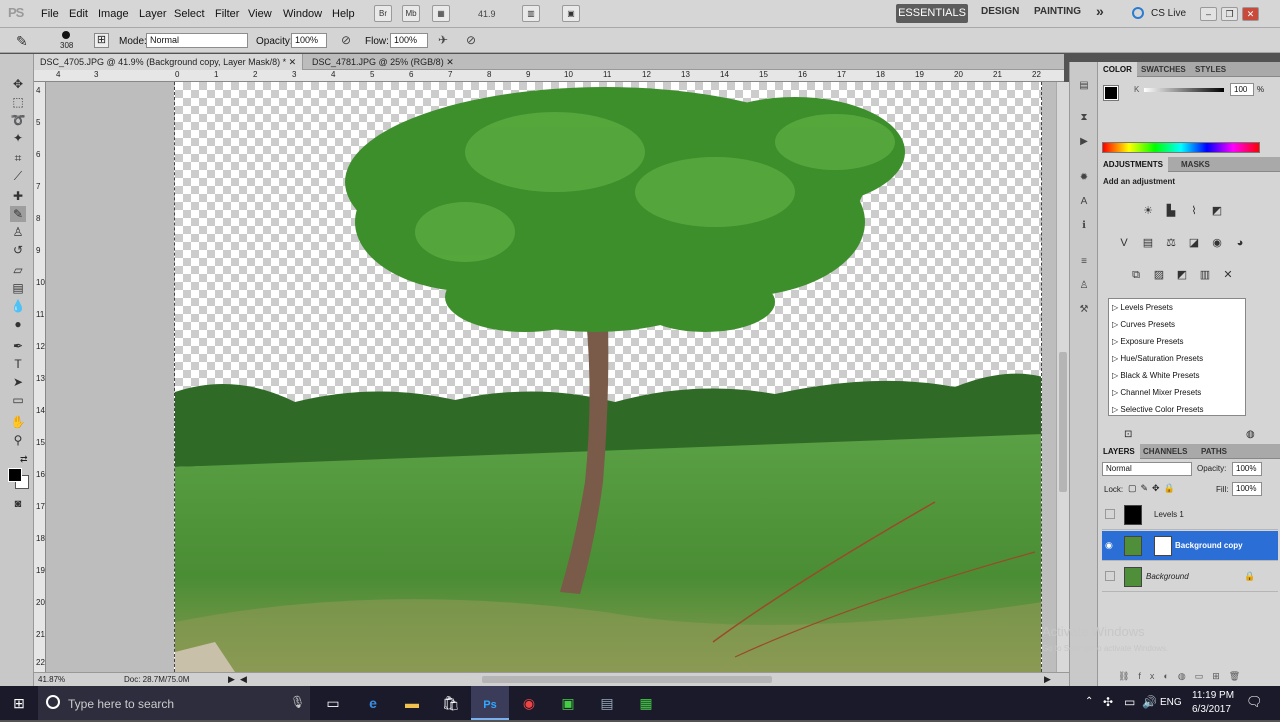 The width and height of the screenshot is (1280, 722). I want to click on menu-edit: Edit, so click(78, 14).